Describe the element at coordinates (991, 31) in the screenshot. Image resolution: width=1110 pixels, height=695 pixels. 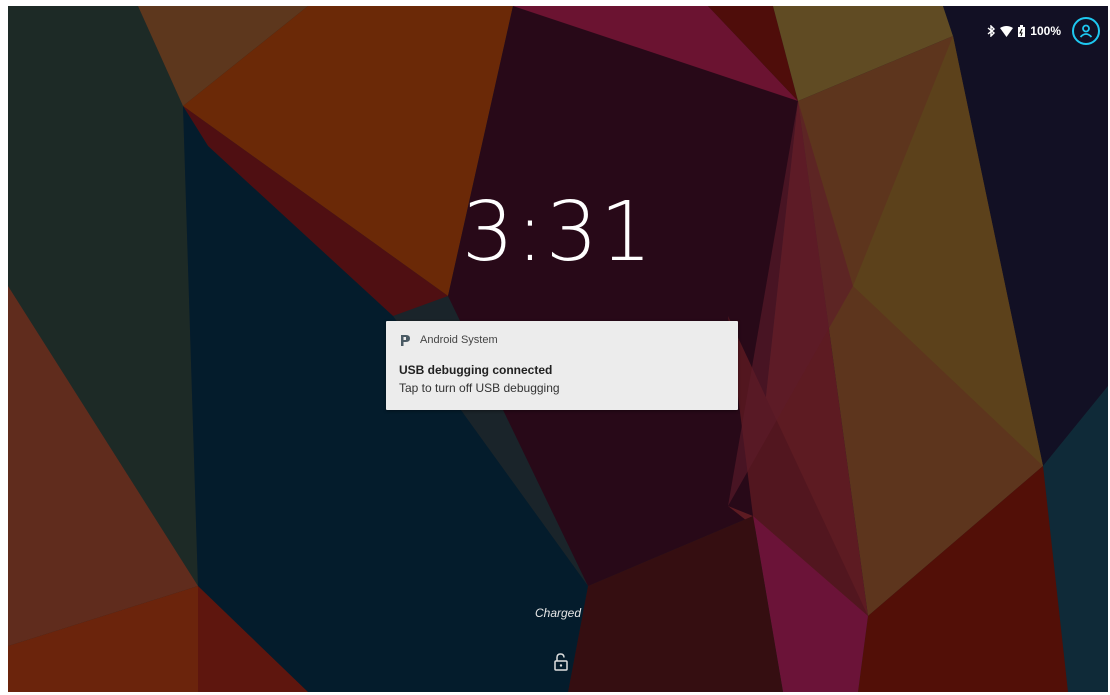
I see `bluetooth-icon` at that location.